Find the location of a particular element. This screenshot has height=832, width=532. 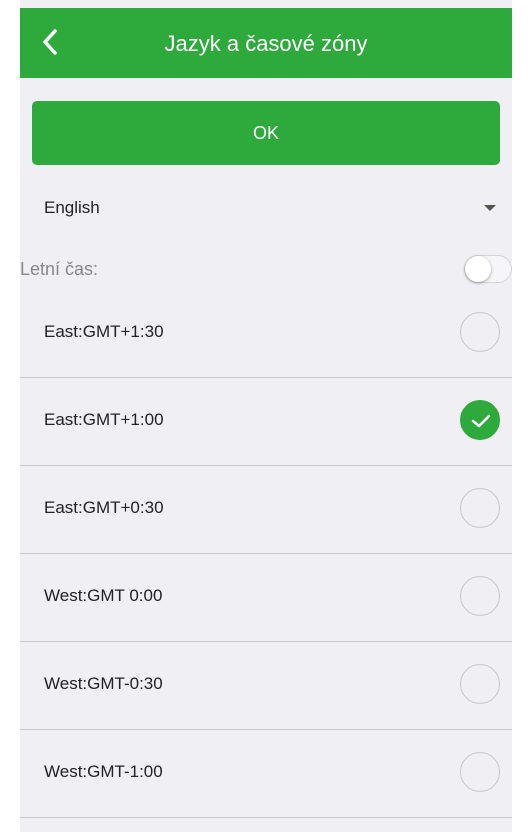

timezone-label: East:GMT+1:30 is located at coordinates (104, 331).